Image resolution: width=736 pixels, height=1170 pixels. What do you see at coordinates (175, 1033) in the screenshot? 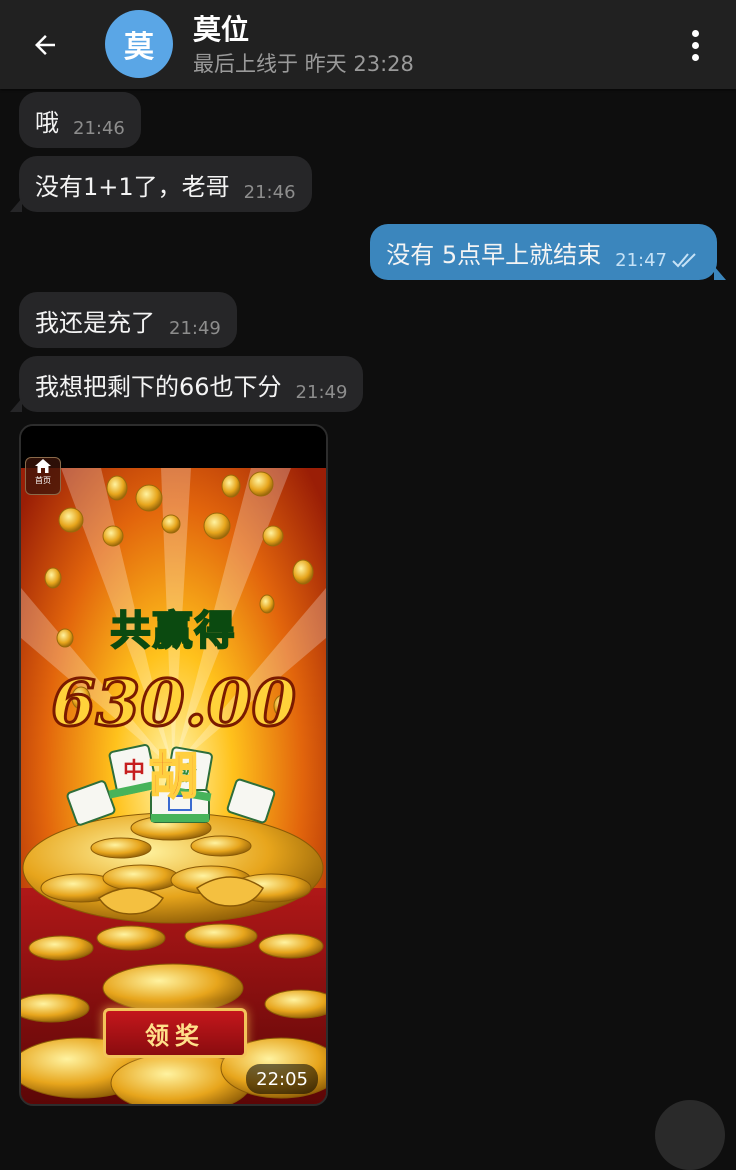
I see `claim-reward-button: 领奖` at bounding box center [175, 1033].